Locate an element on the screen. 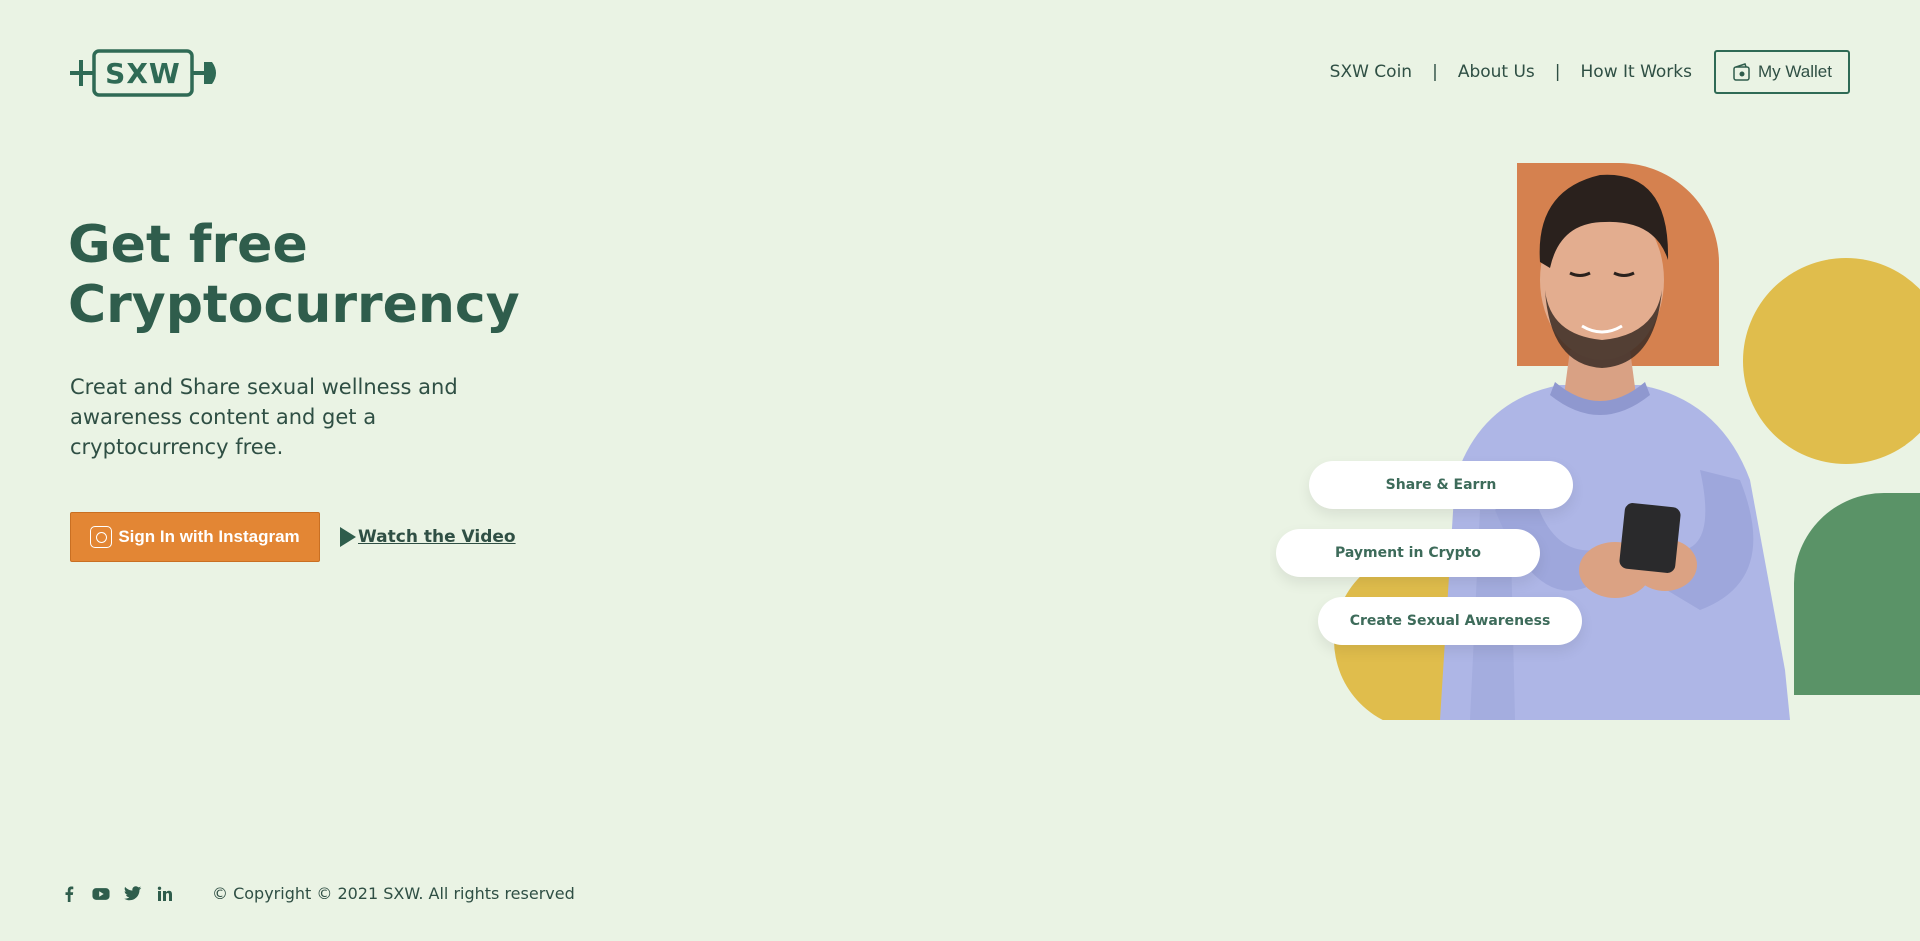 The height and width of the screenshot is (941, 1920). logo-text: SXW is located at coordinates (143, 73).